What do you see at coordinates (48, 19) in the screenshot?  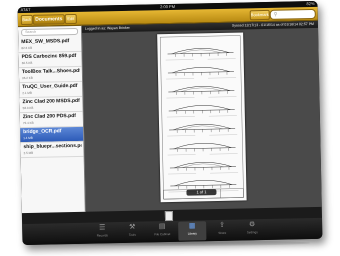 I see `documents-button: Documents` at bounding box center [48, 19].